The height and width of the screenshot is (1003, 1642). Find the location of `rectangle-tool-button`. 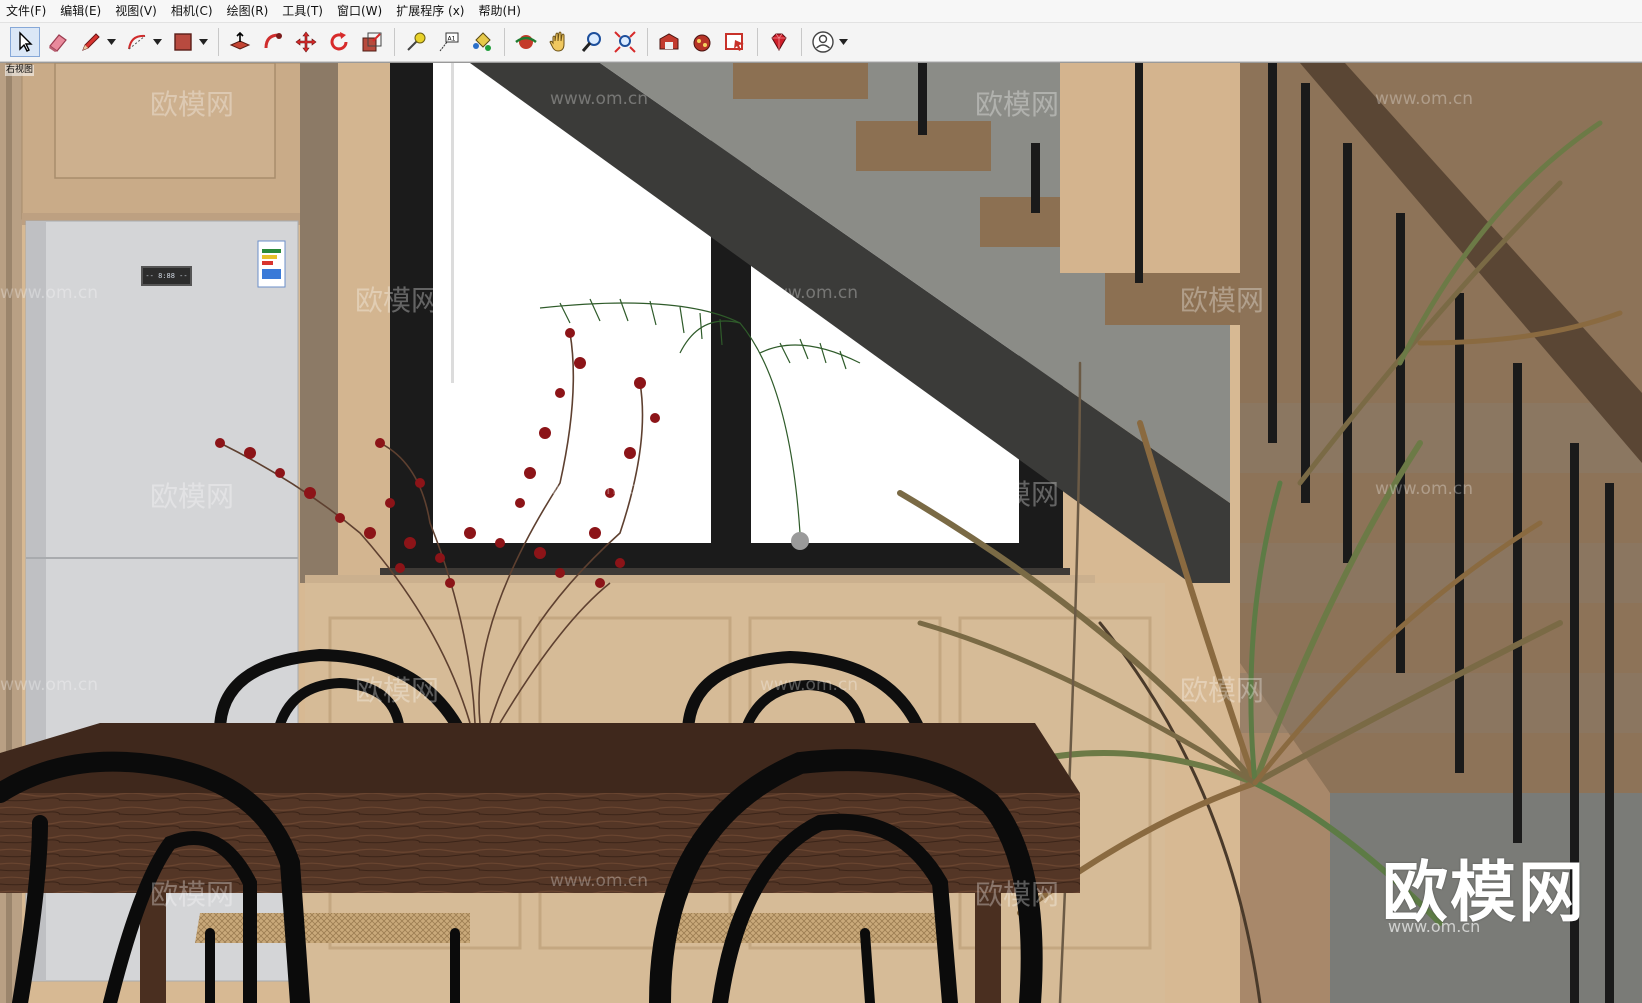

rectangle-tool-button is located at coordinates (183, 42).